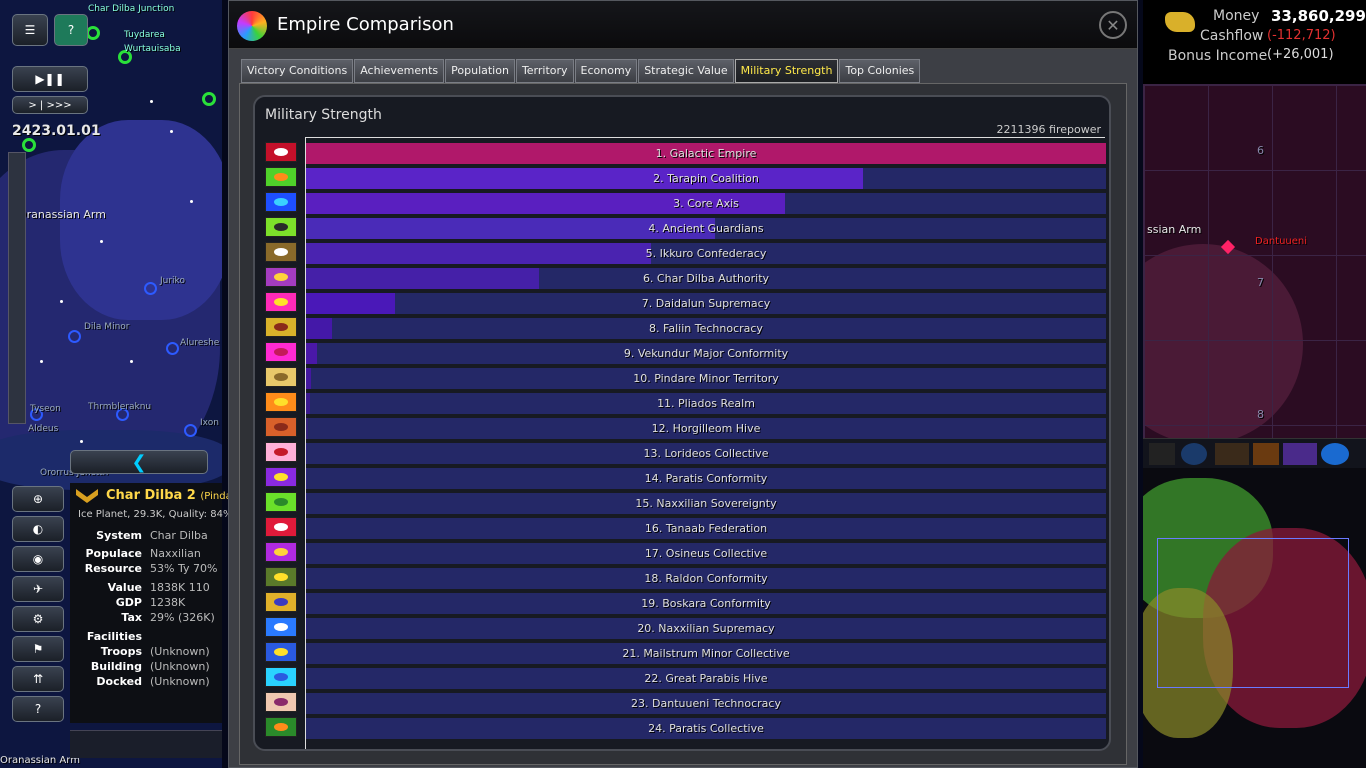 This screenshot has height=768, width=1366. I want to click on chart-row: 24. Paratis Collective, so click(706, 728).